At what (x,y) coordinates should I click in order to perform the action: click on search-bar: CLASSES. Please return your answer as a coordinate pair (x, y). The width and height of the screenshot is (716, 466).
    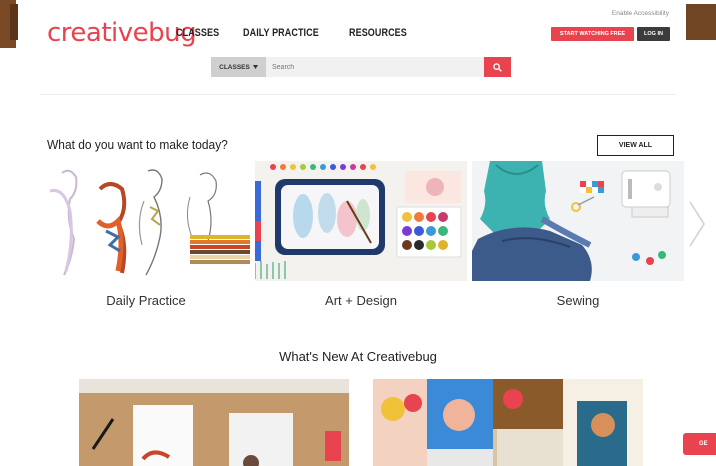
    Looking at the image, I should click on (361, 67).